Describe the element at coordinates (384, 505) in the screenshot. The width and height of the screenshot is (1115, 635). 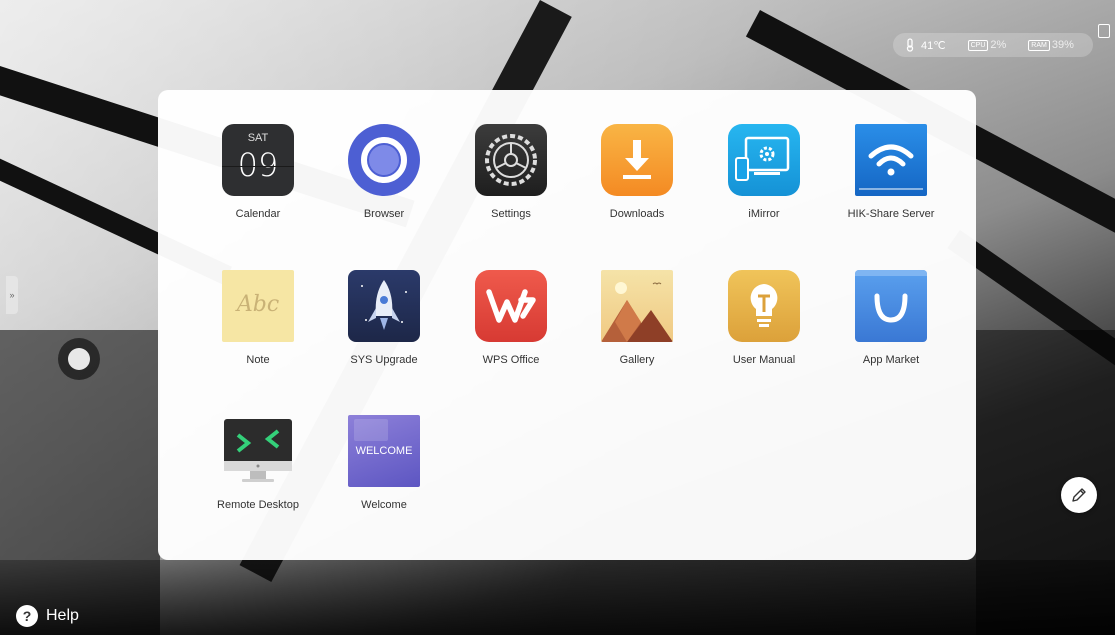
I see `app-label: Welcome` at that location.